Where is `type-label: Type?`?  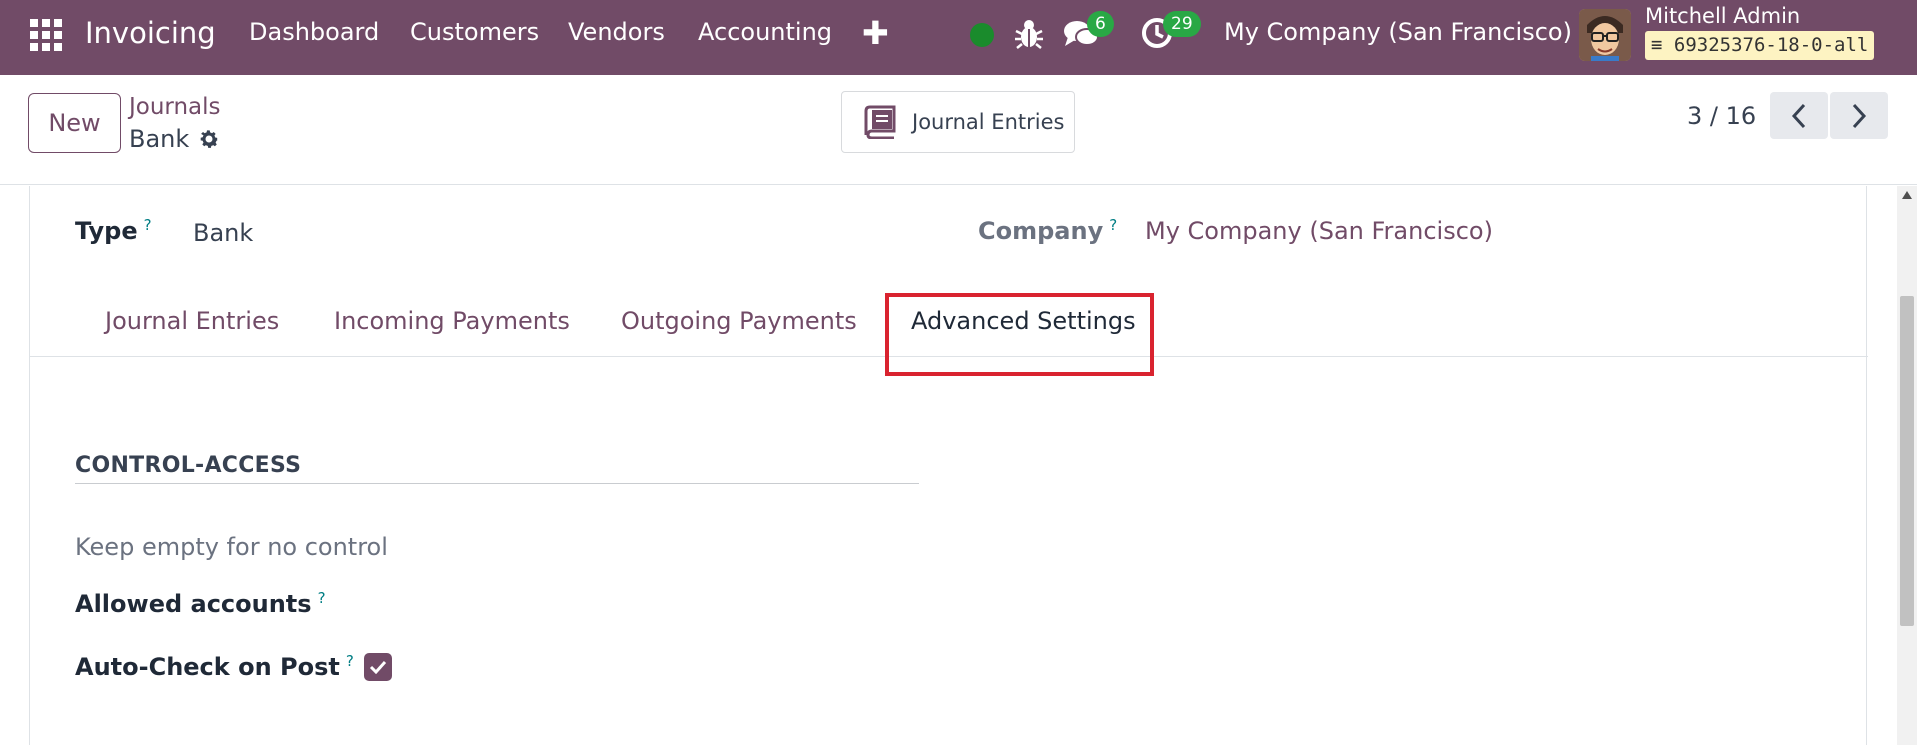
type-label: Type? is located at coordinates (113, 230).